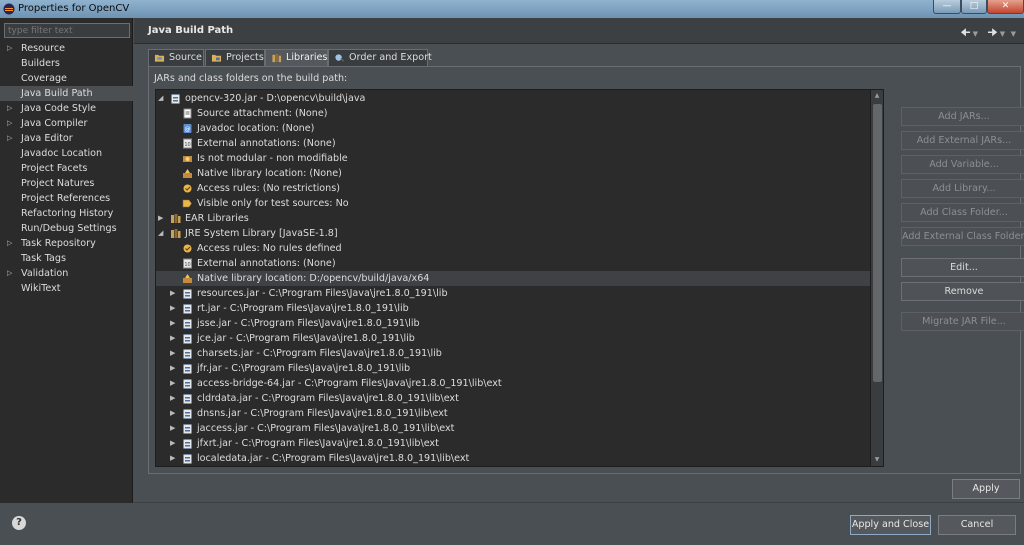 This screenshot has height=545, width=1024. Describe the element at coordinates (513, 218) in the screenshot. I see `tree-row: ▶ EAR Libraries` at that location.